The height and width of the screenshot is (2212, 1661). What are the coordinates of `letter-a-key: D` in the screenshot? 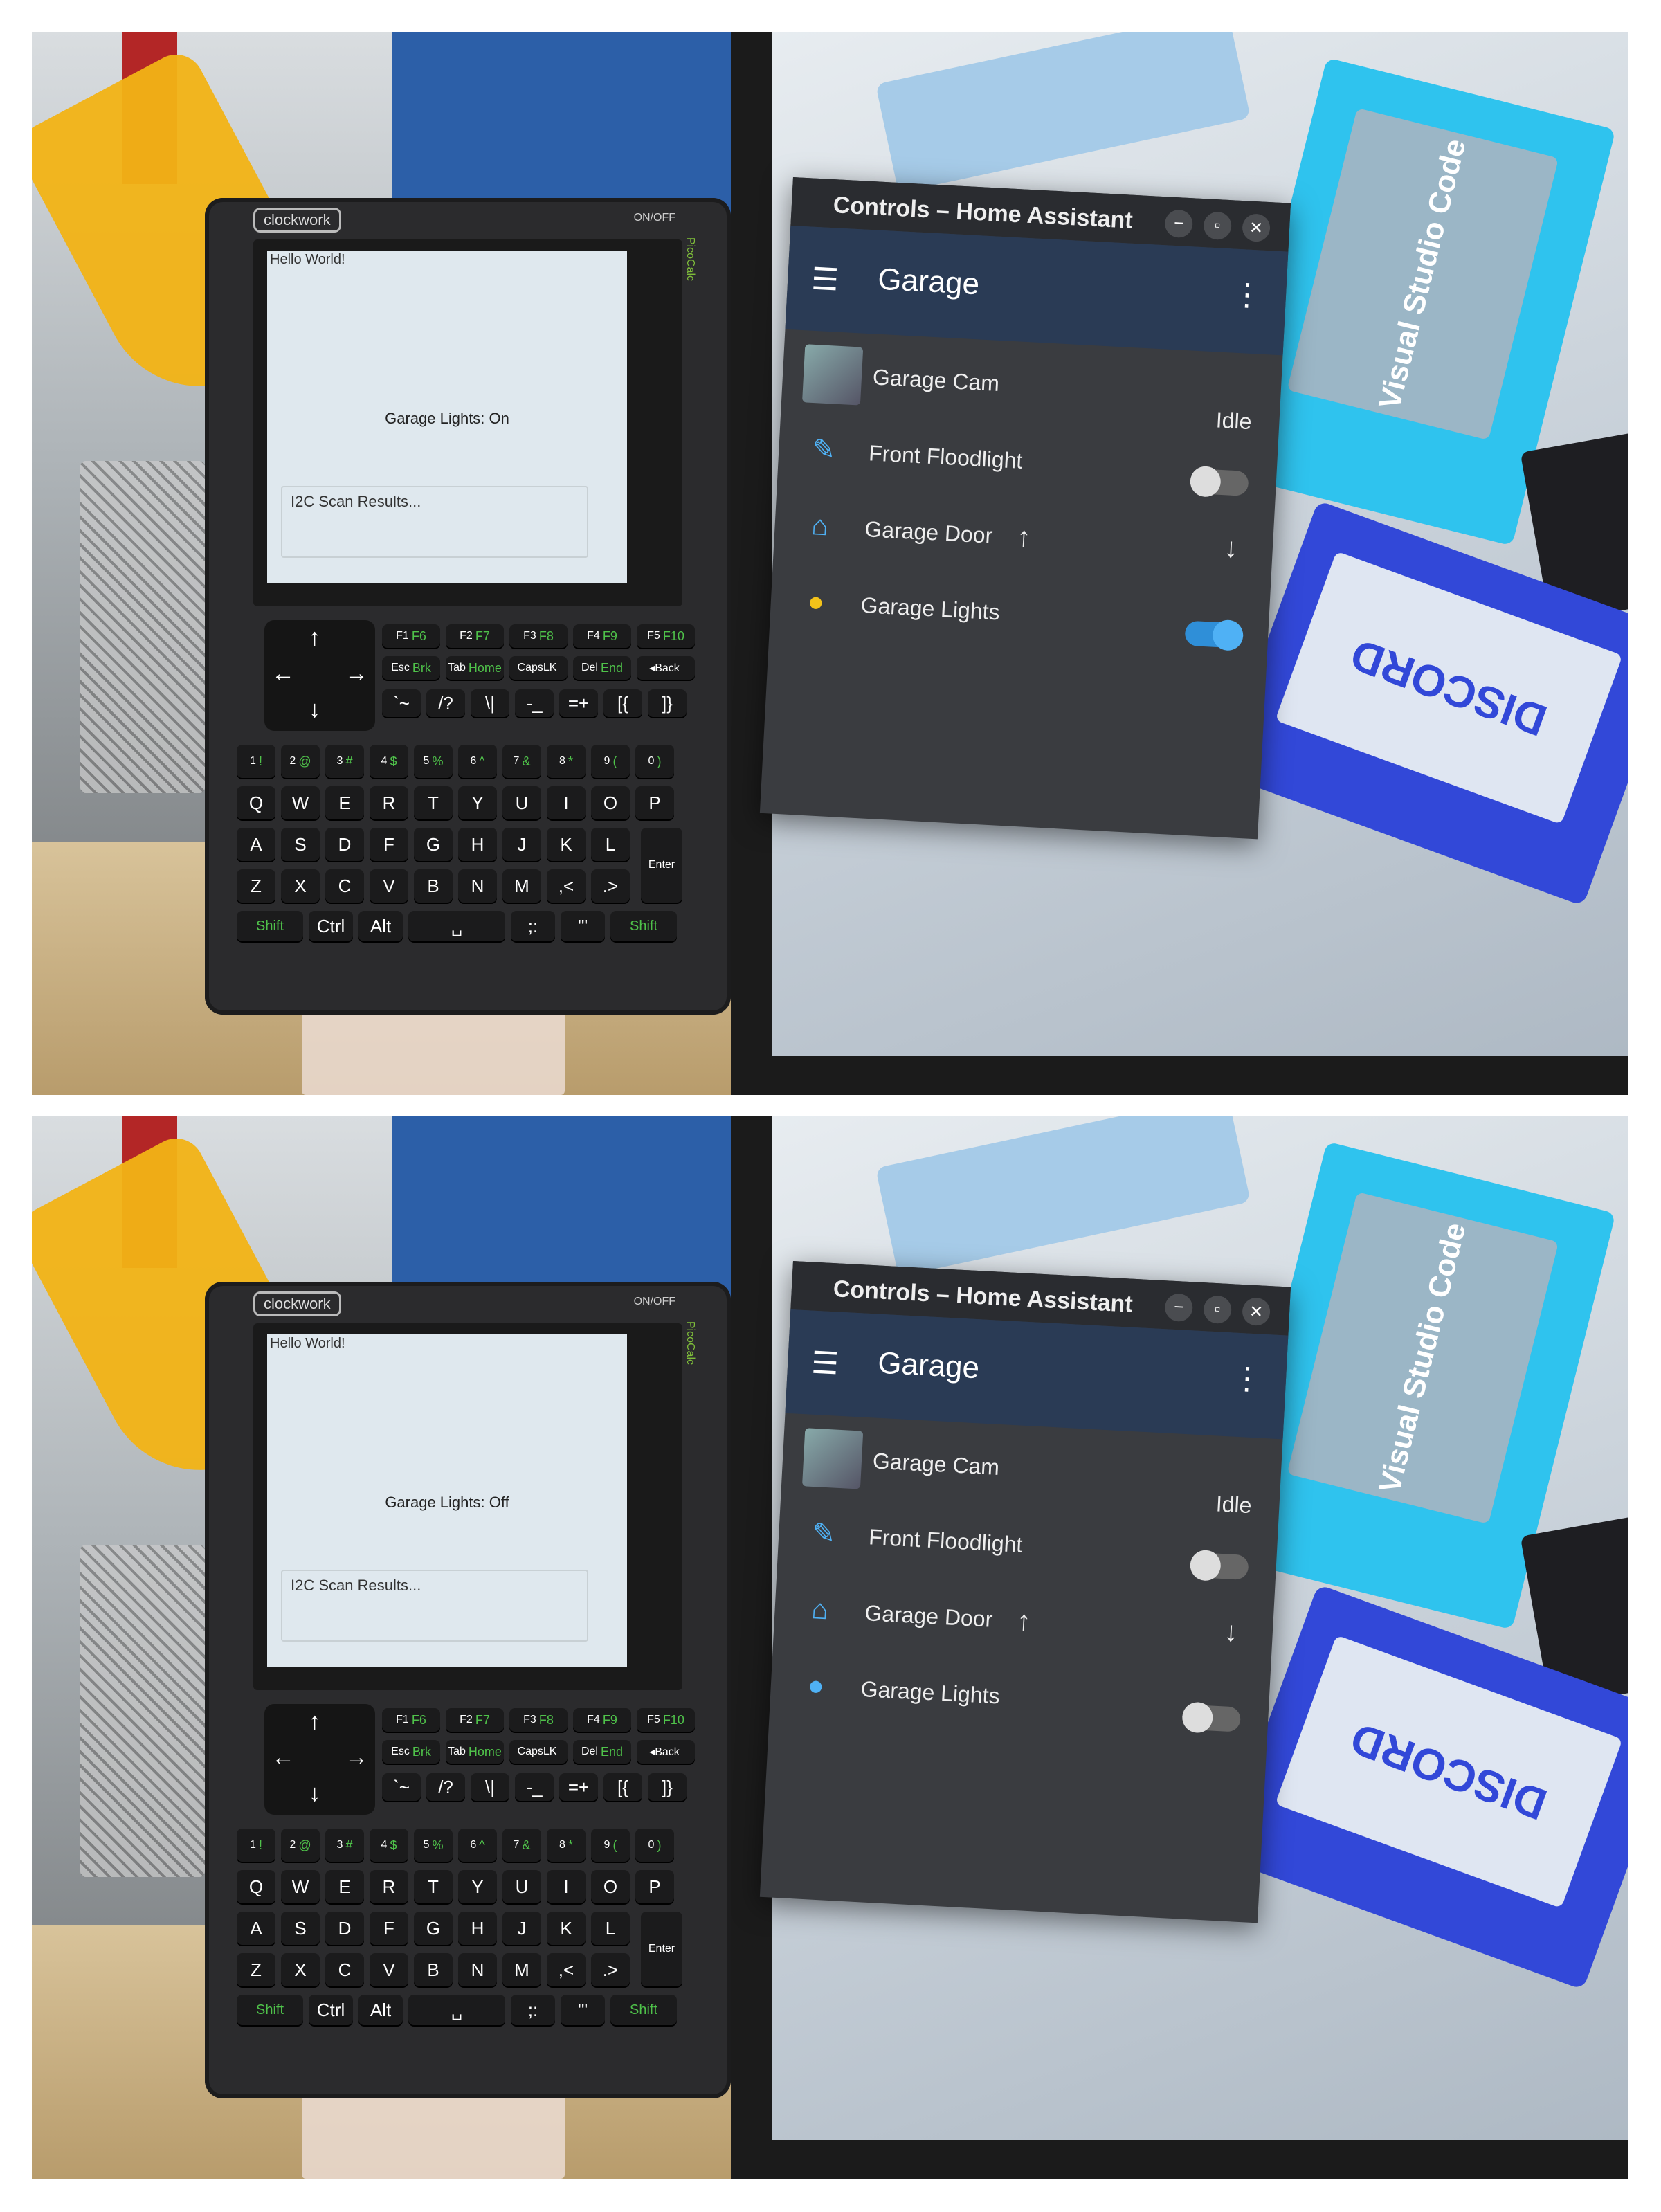 It's located at (344, 844).